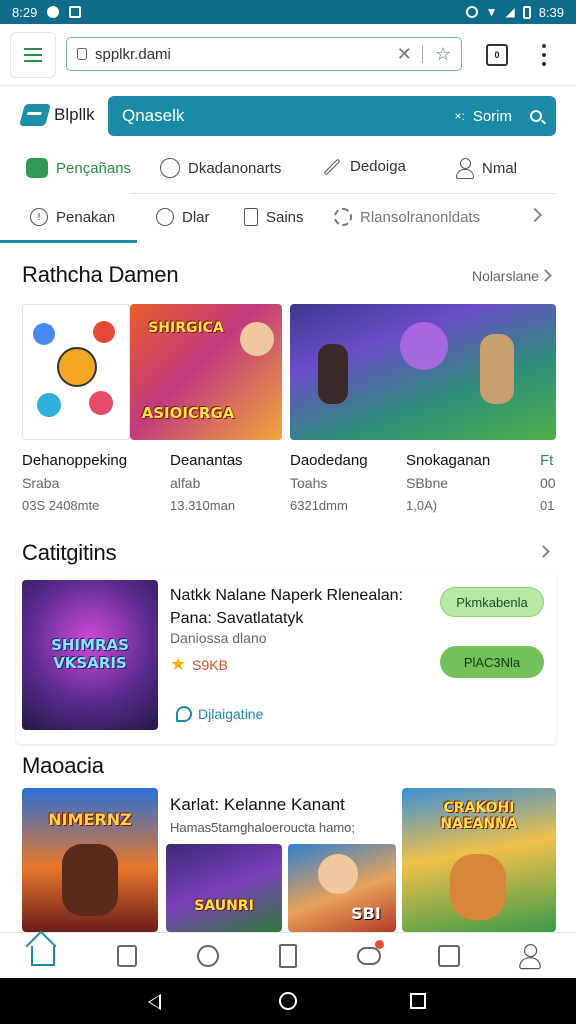 The height and width of the screenshot is (1024, 576). Describe the element at coordinates (90, 655) in the screenshot. I see `featured-game-image: SHIMRAS VKSARIS` at that location.